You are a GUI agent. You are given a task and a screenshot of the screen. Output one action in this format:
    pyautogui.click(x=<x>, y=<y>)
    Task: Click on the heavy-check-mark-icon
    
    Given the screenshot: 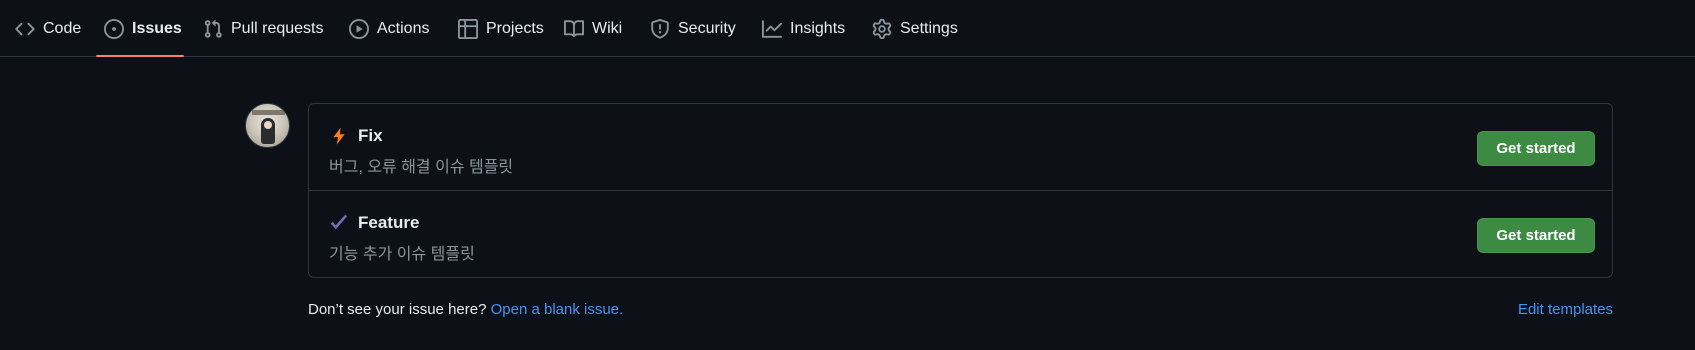 What is the action you would take?
    pyautogui.click(x=339, y=223)
    